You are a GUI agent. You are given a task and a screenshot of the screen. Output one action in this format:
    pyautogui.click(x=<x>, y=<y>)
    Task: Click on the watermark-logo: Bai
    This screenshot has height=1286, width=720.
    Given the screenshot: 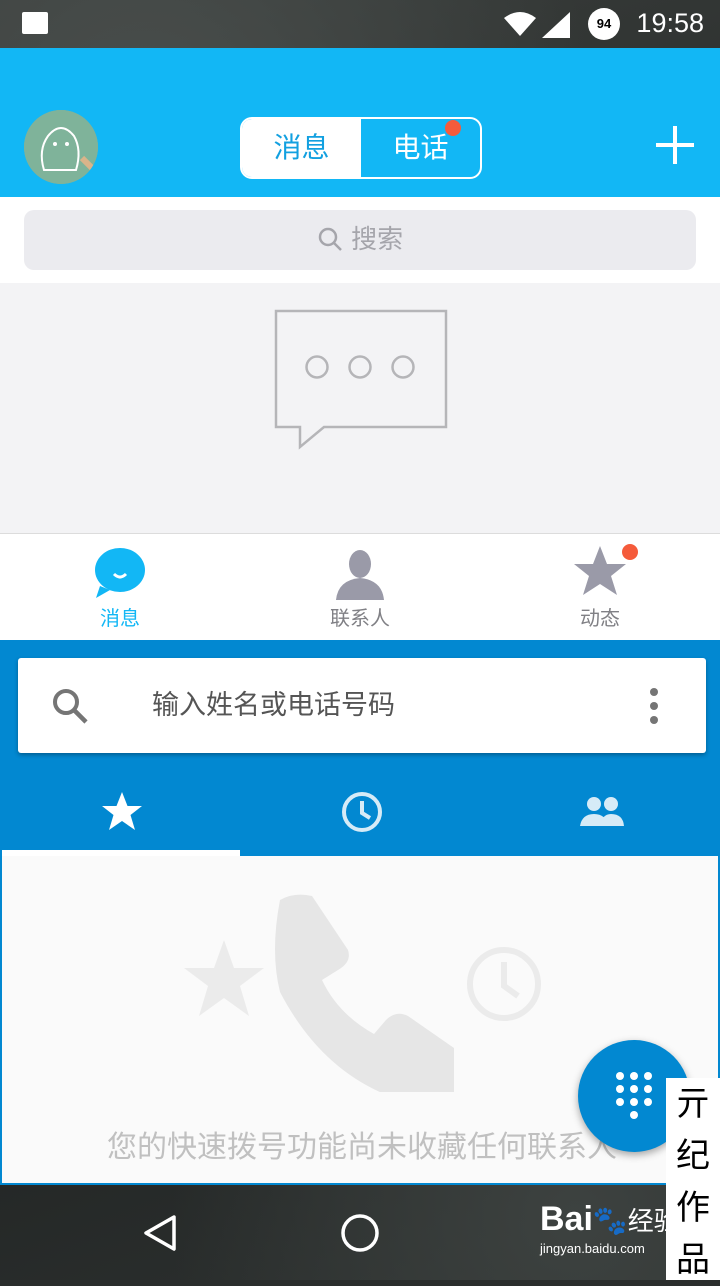 What is the action you would take?
    pyautogui.click(x=566, y=1219)
    